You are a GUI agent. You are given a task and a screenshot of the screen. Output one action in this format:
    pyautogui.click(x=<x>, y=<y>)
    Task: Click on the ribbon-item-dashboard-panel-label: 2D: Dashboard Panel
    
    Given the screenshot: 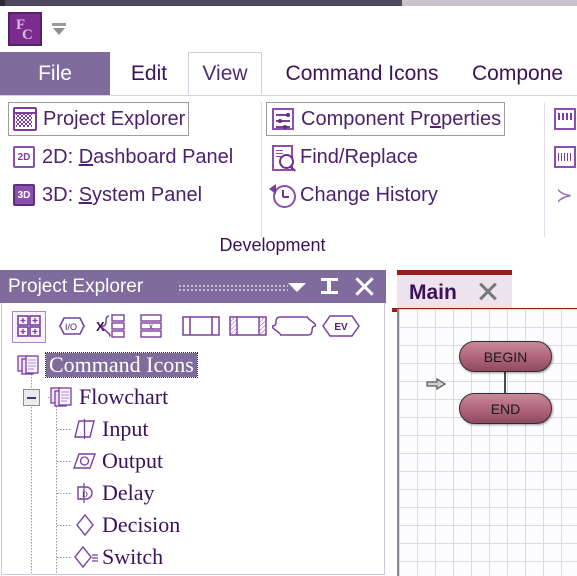 What is the action you would take?
    pyautogui.click(x=138, y=157)
    